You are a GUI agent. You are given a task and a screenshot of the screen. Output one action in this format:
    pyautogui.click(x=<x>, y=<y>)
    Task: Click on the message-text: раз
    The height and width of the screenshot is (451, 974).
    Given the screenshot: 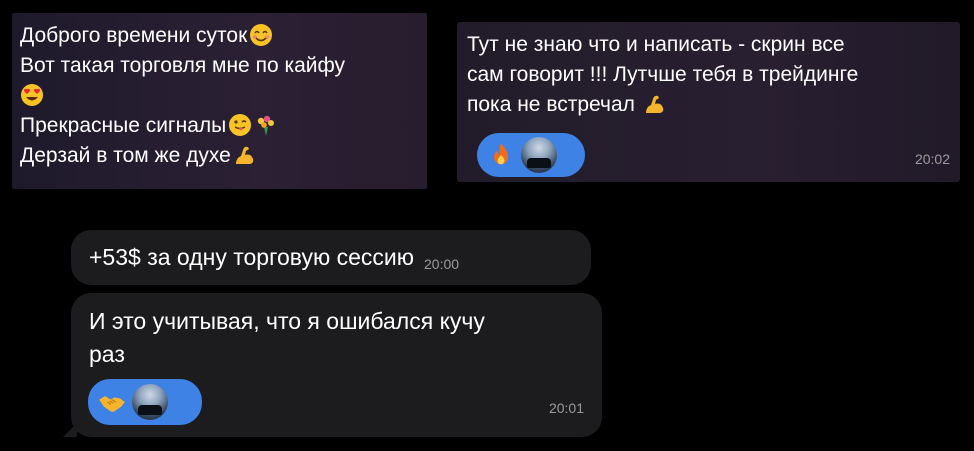 What is the action you would take?
    pyautogui.click(x=107, y=354)
    